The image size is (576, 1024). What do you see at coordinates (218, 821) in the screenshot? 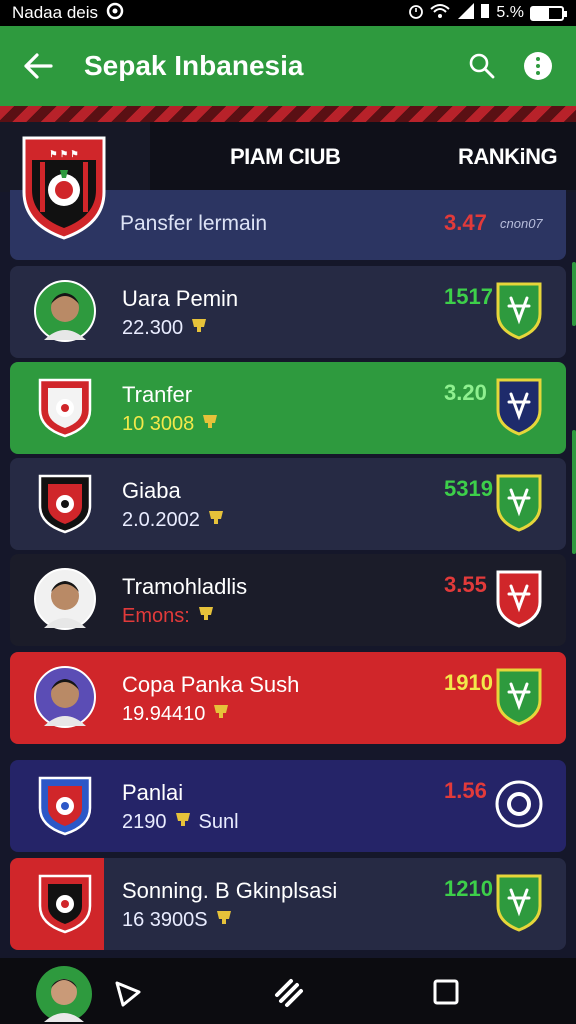
I see `item-subtitle-extra: Sunl` at bounding box center [218, 821].